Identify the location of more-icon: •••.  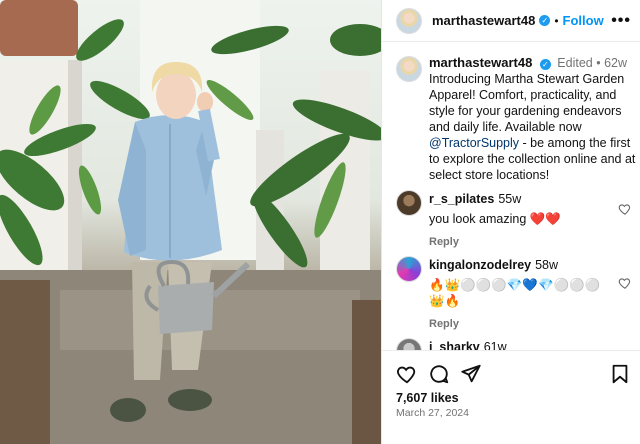
(621, 21).